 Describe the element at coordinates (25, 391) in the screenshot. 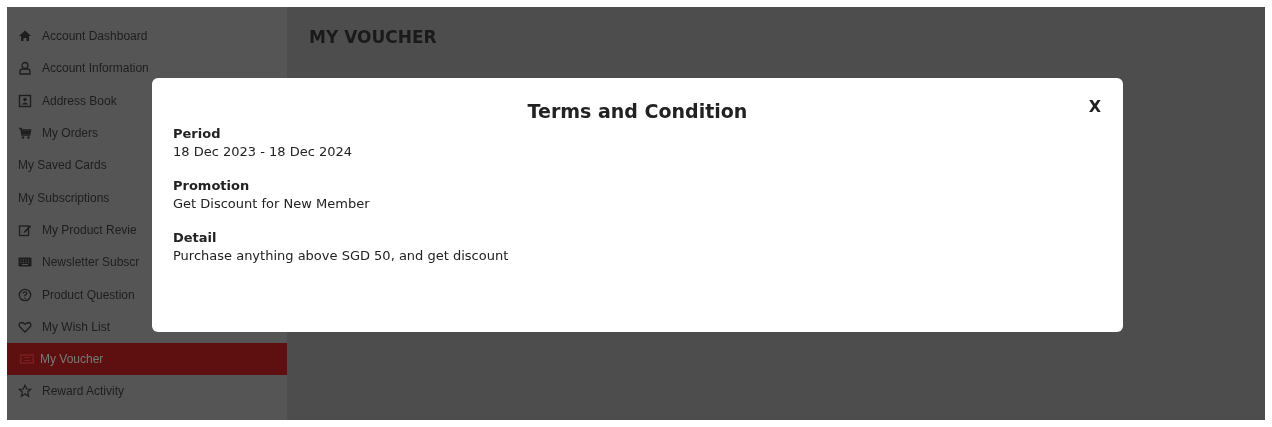

I see `star-icon` at that location.